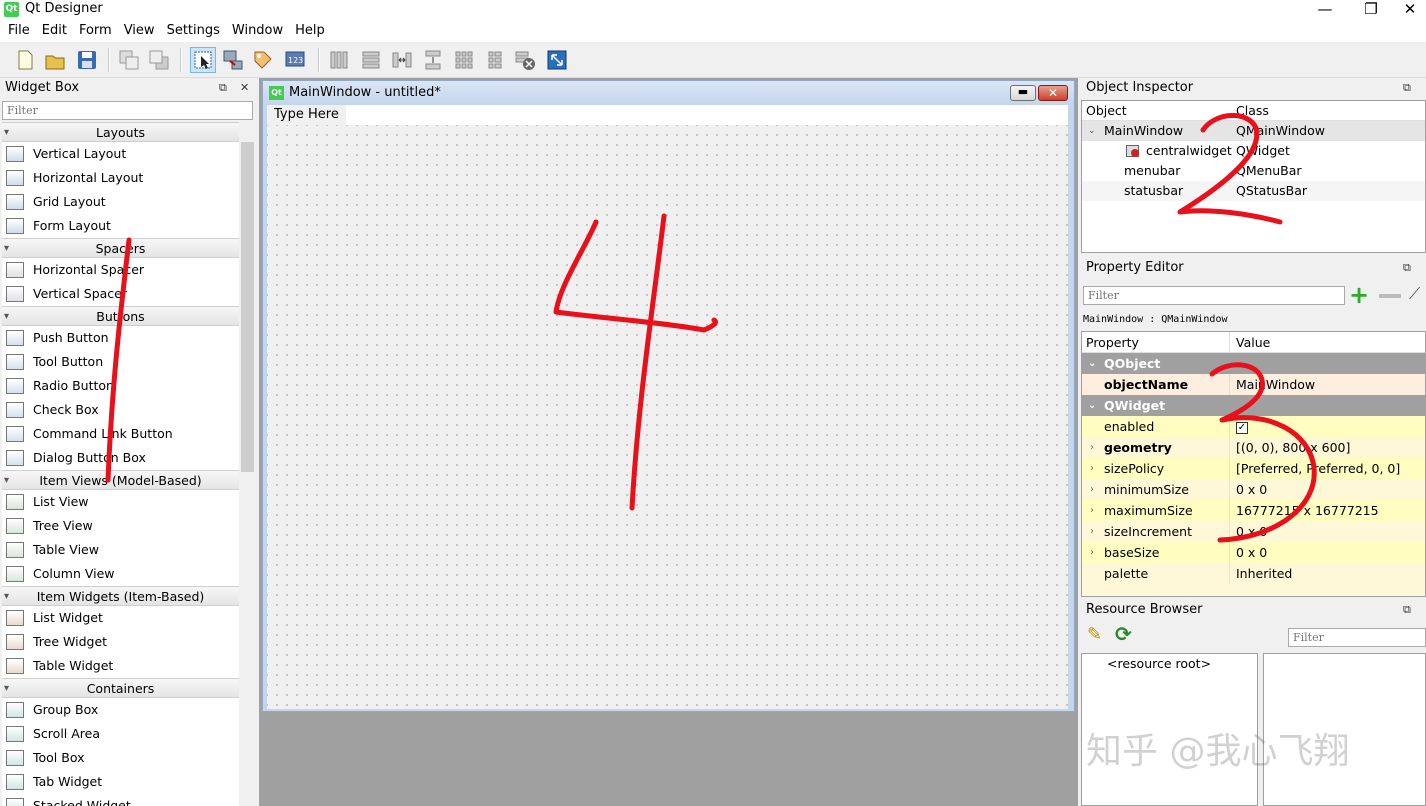 The height and width of the screenshot is (806, 1426). Describe the element at coordinates (120, 574) in the screenshot. I see `widget-item: Column View` at that location.